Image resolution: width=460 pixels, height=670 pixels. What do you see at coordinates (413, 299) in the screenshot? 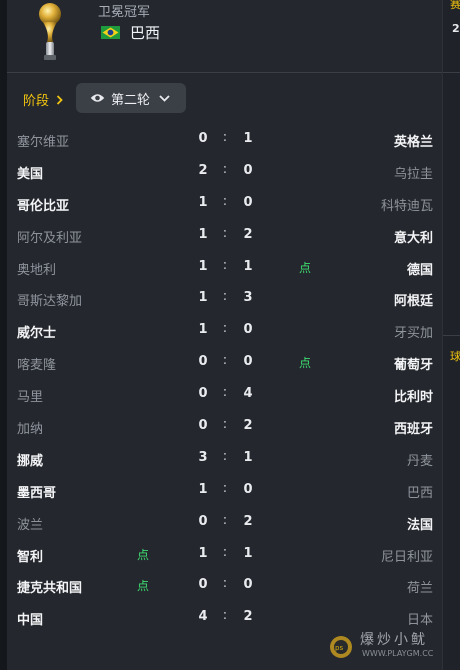
I see `away-team-name: 阿根廷` at bounding box center [413, 299].